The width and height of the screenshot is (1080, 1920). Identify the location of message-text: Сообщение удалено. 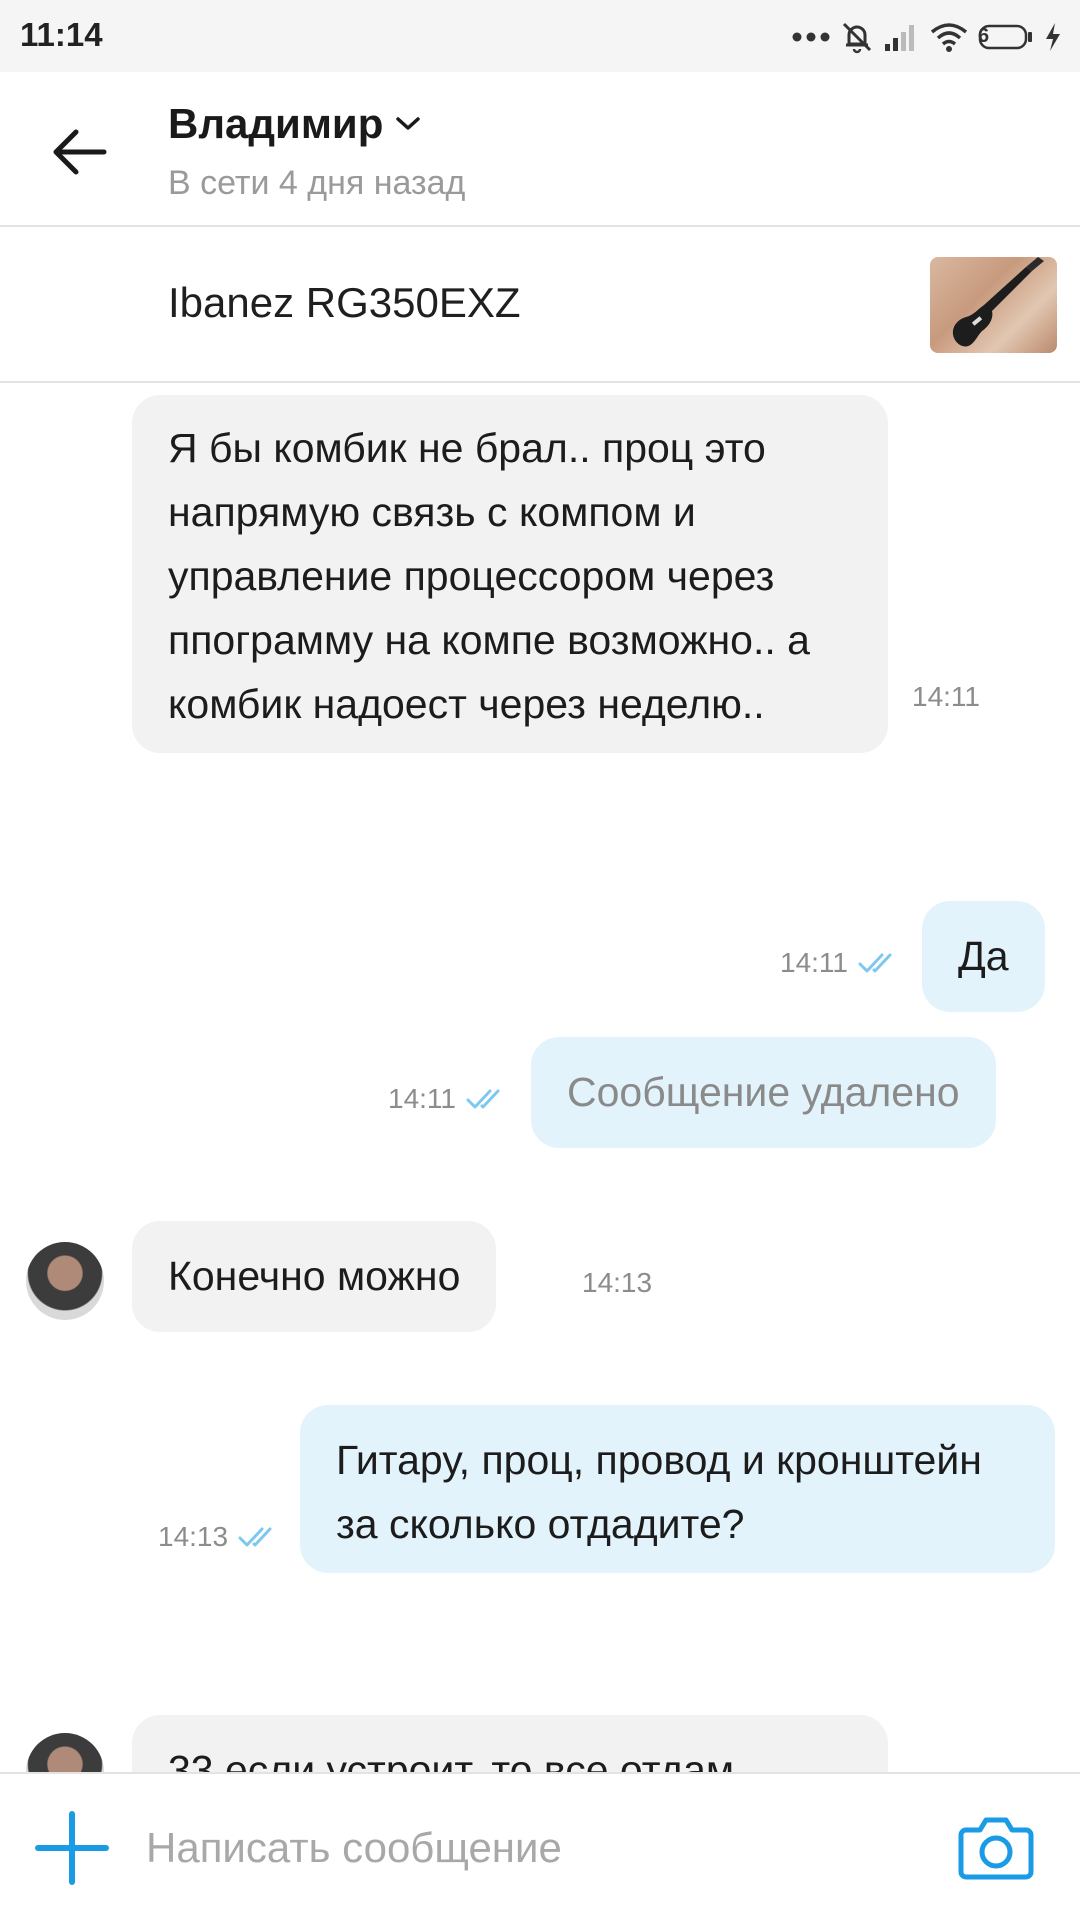
(763, 1092).